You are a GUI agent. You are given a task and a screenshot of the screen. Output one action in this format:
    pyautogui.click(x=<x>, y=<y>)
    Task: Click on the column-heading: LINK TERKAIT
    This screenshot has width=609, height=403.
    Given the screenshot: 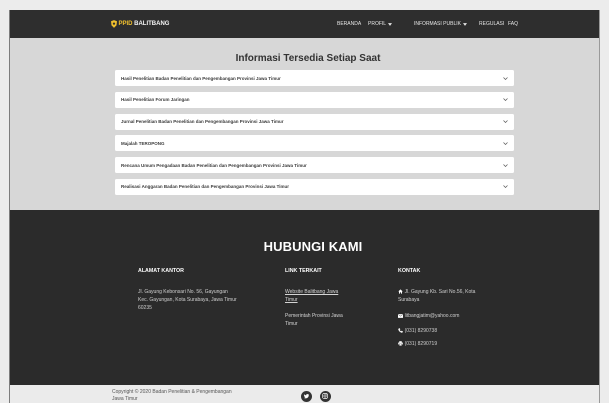 What is the action you would take?
    pyautogui.click(x=303, y=271)
    